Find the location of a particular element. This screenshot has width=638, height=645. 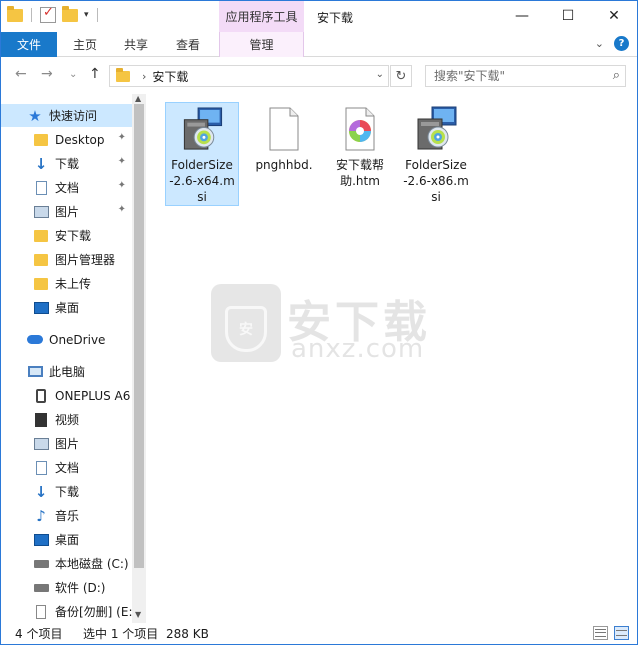

star-icon: ★ is located at coordinates (35, 115).